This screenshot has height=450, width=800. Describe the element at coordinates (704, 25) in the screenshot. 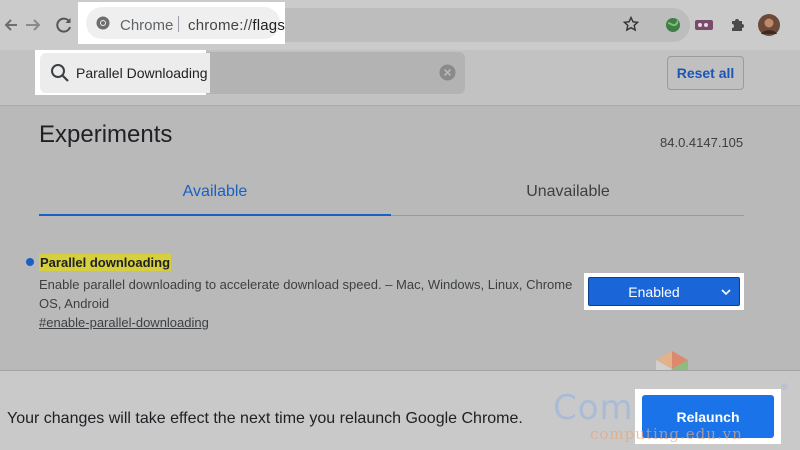

I see `extension-recorder-icon` at that location.